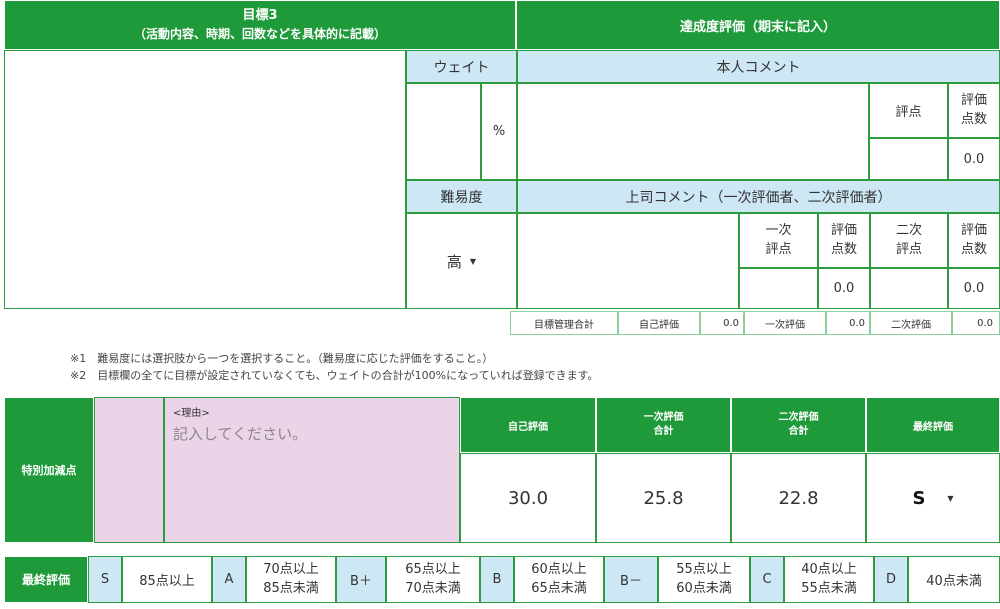 This screenshot has height=609, width=1000. Describe the element at coordinates (758, 66) in the screenshot. I see `self-comment-label: 本人コメント` at that location.